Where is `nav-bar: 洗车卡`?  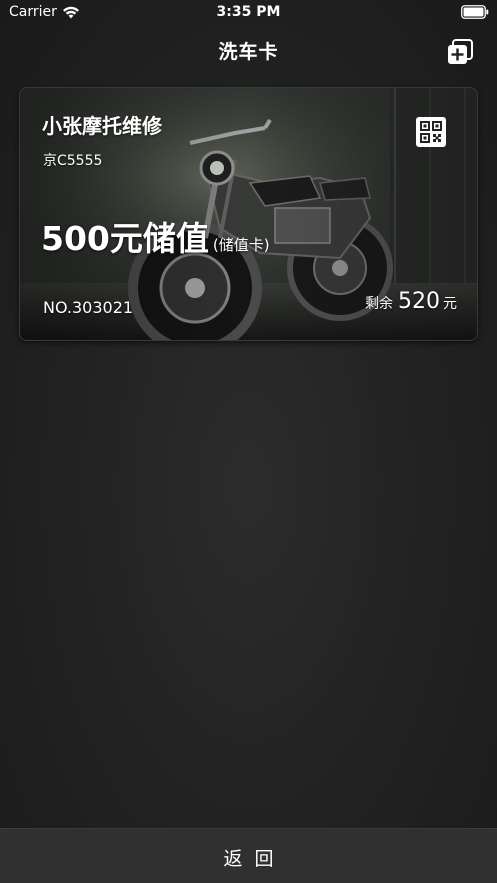
nav-bar: 洗车卡 is located at coordinates (248, 51).